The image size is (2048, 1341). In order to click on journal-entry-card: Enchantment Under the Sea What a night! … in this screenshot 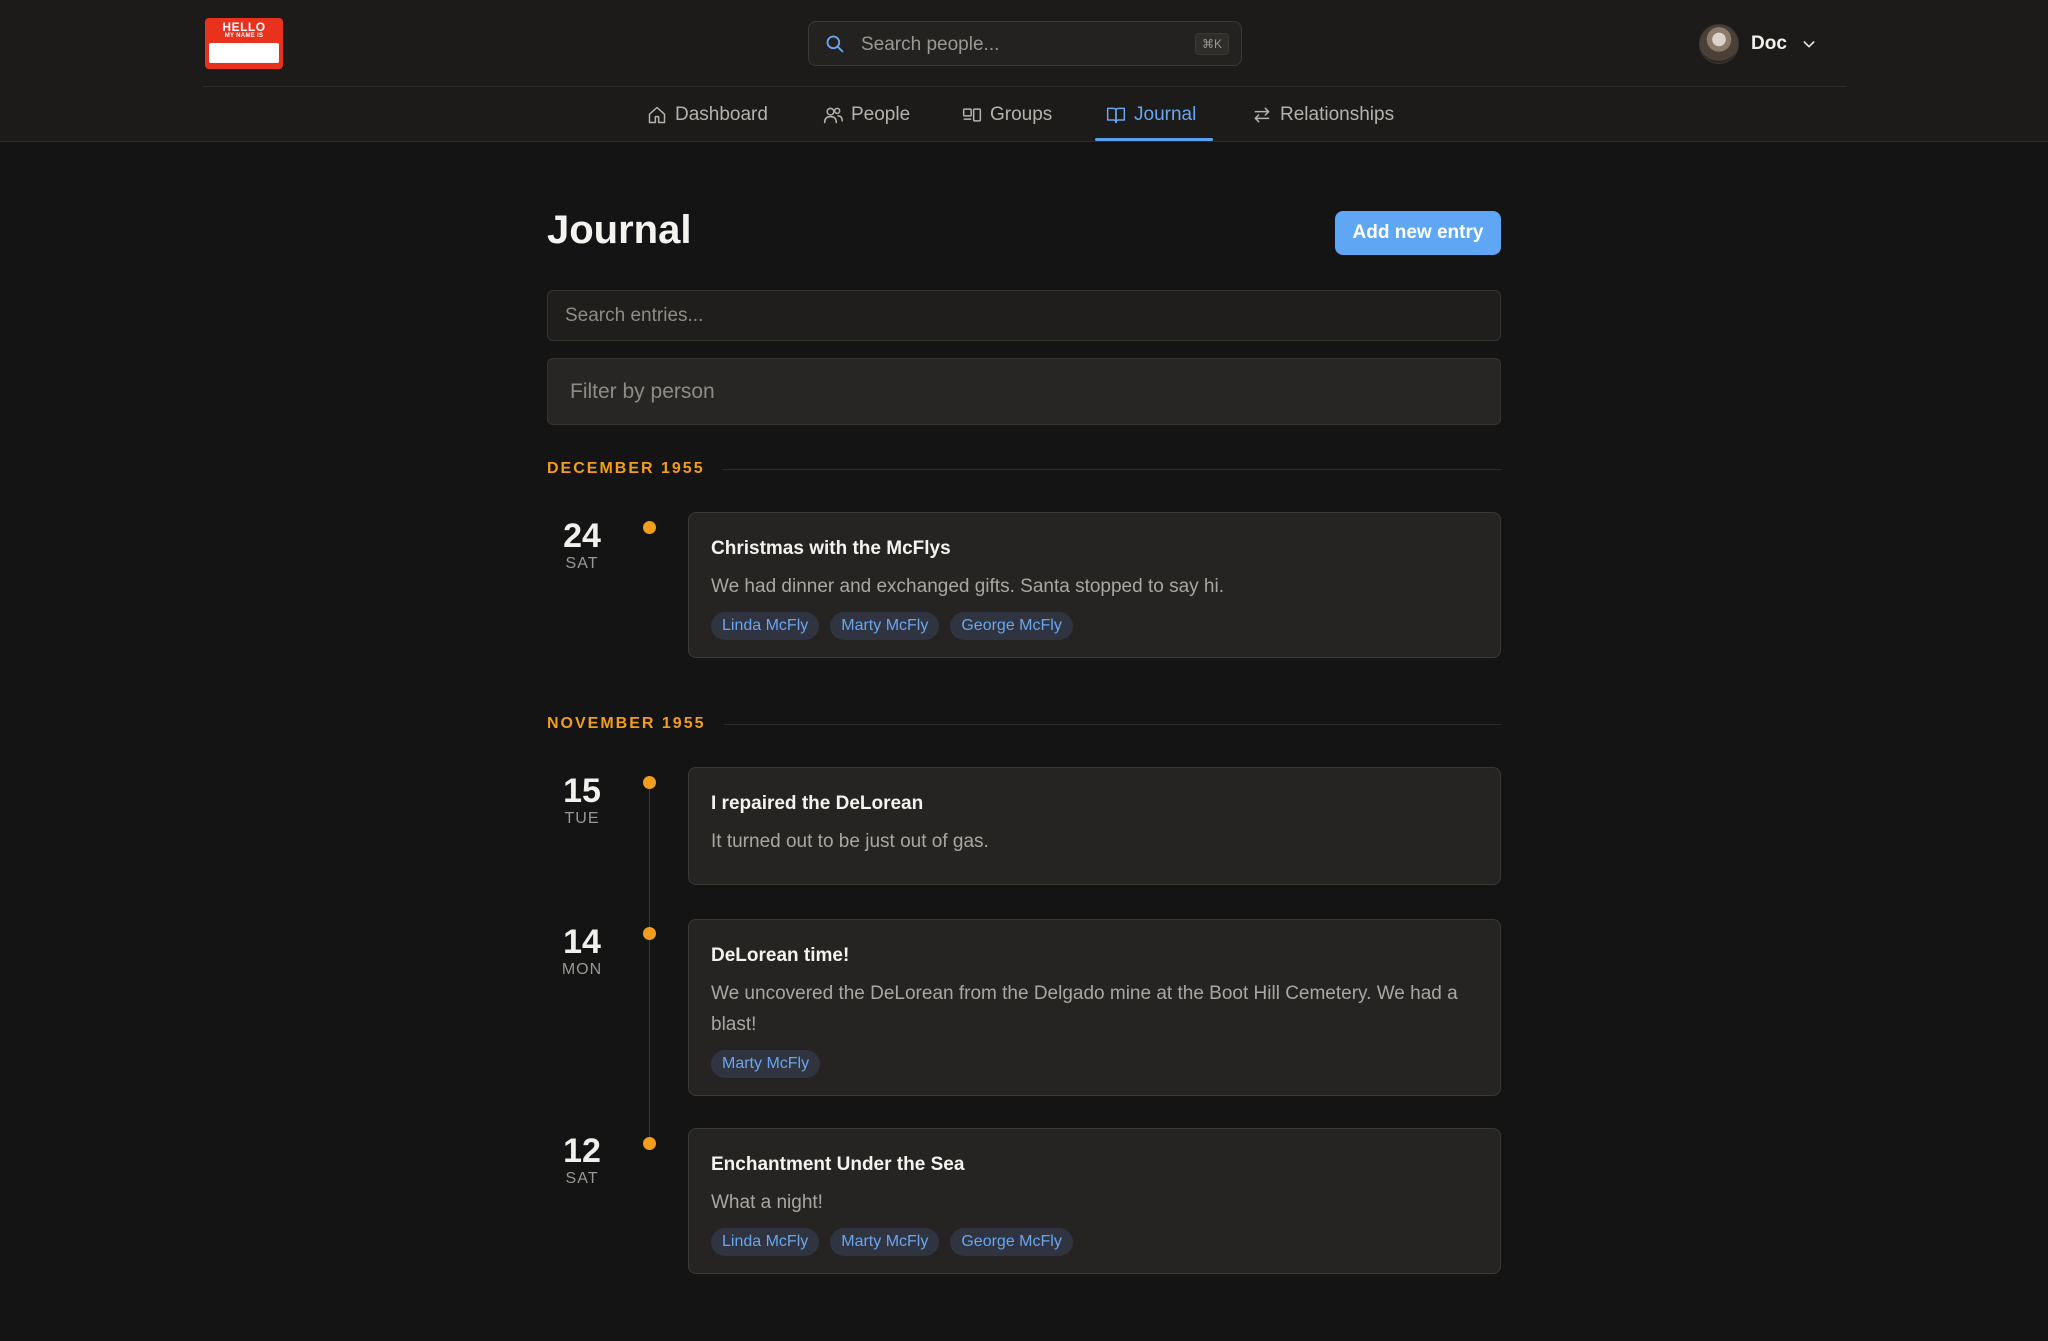, I will do `click(1094, 1201)`.